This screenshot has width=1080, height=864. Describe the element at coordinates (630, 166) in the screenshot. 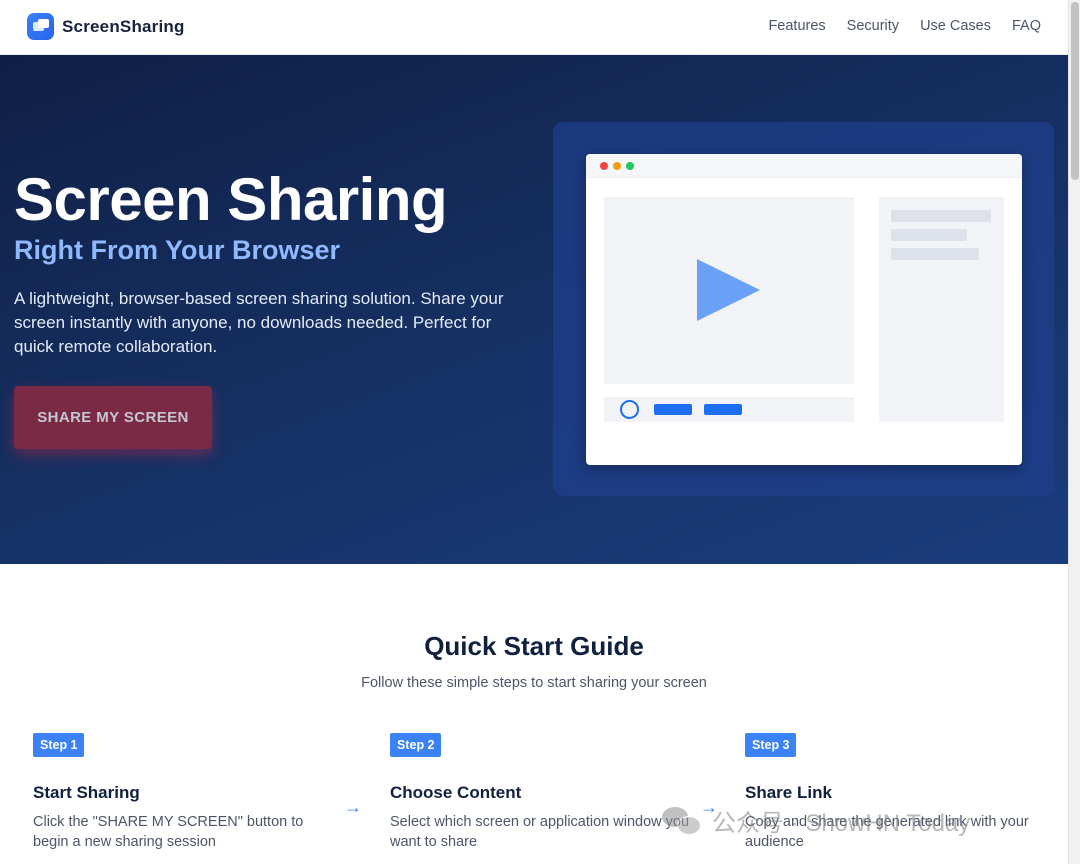

I see `maximize-dot-icon` at that location.